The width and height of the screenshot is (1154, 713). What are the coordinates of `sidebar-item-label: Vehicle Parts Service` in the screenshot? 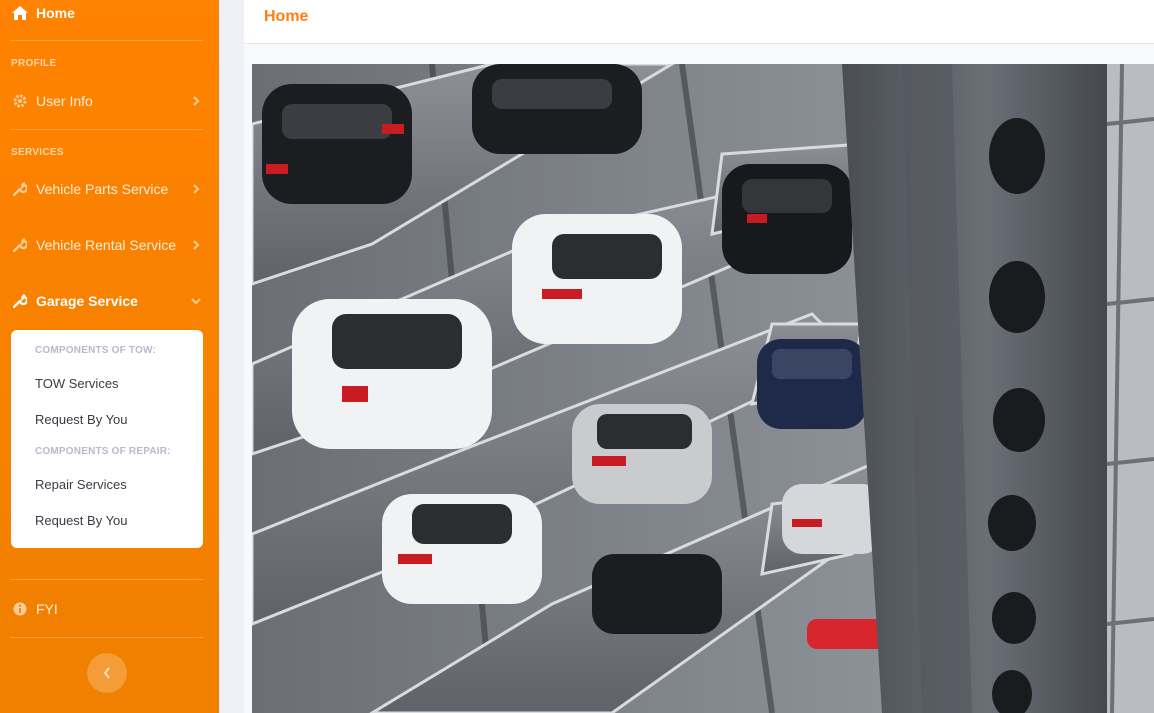 It's located at (102, 189).